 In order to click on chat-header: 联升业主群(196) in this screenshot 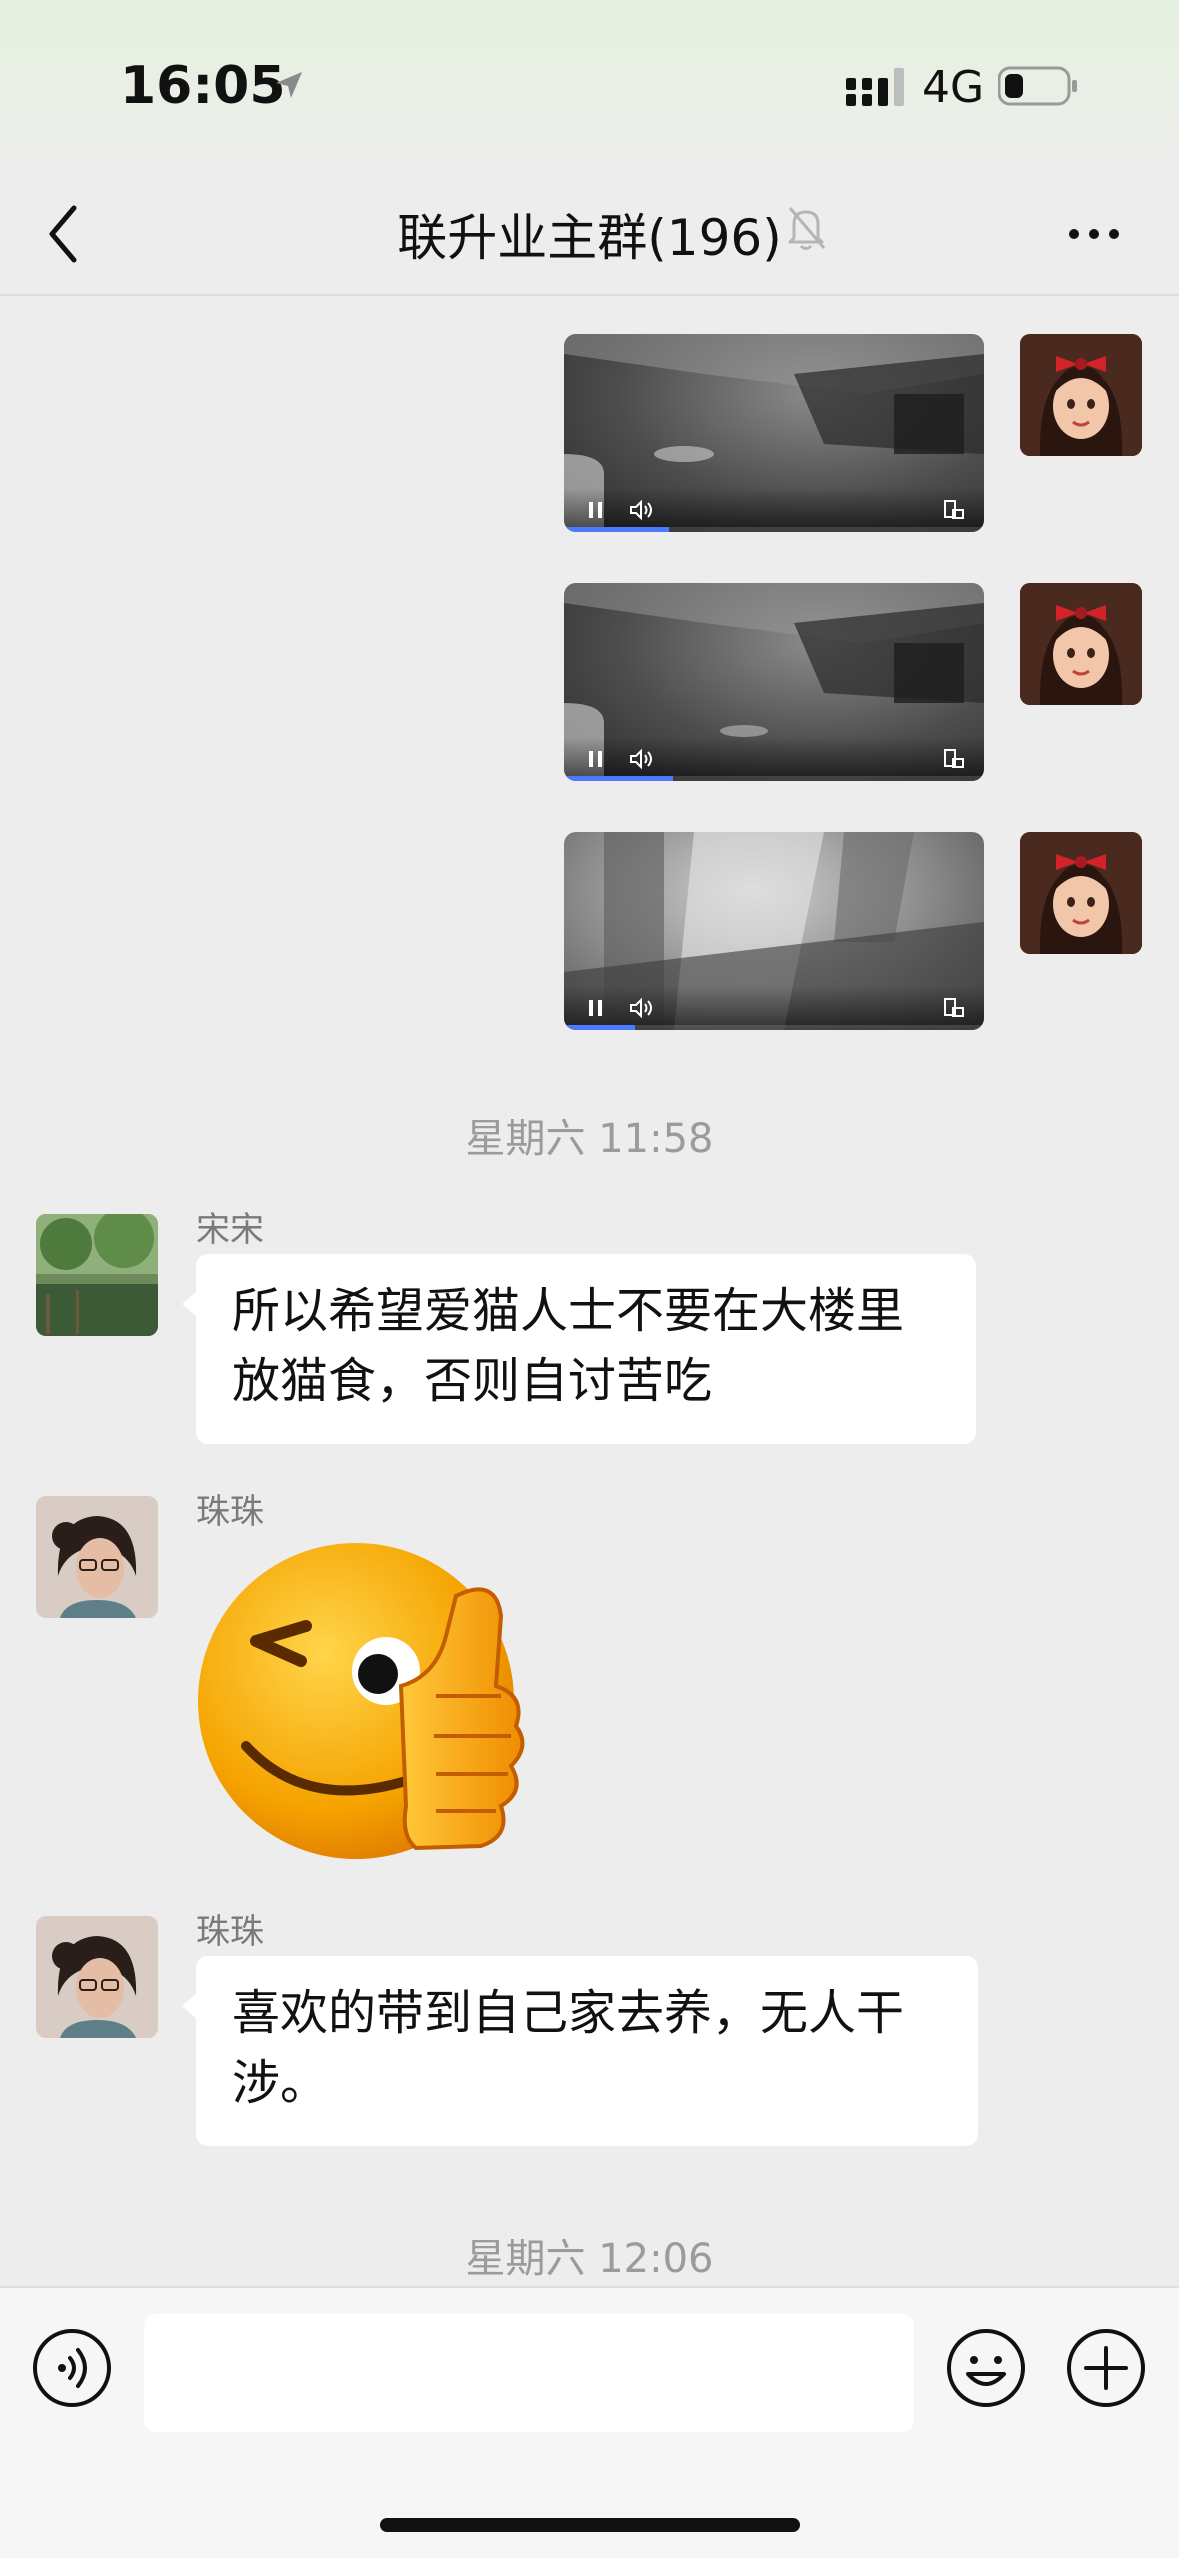, I will do `click(589, 233)`.